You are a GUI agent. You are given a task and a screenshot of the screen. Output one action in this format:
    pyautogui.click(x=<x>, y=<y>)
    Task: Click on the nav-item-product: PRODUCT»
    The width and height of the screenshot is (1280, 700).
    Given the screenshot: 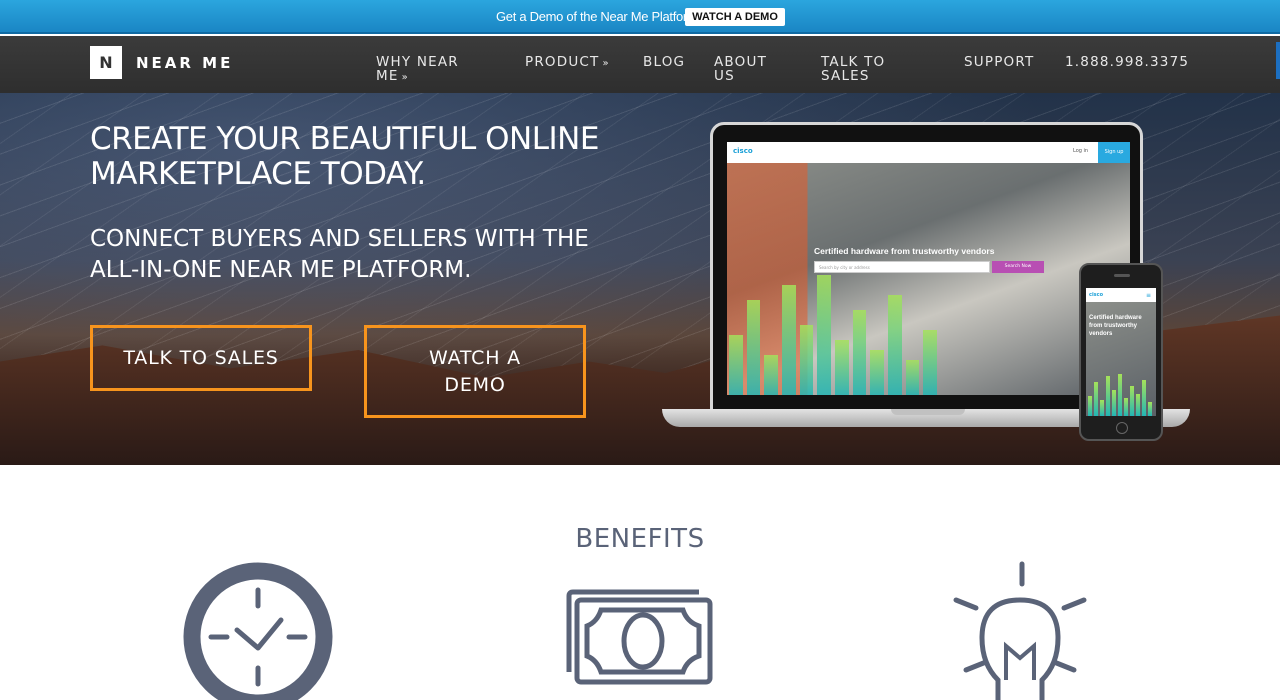 What is the action you would take?
    pyautogui.click(x=567, y=63)
    